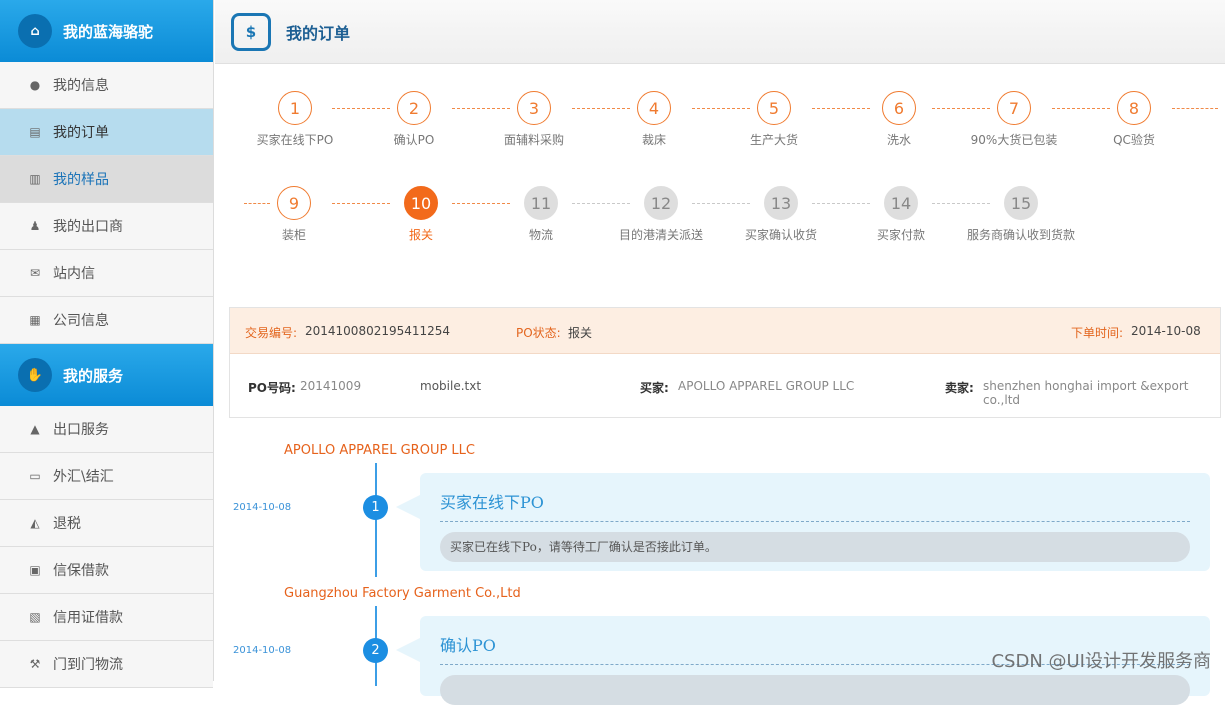  I want to click on sidebar-item-my-exporters: ♟ 我的出口商, so click(106, 226).